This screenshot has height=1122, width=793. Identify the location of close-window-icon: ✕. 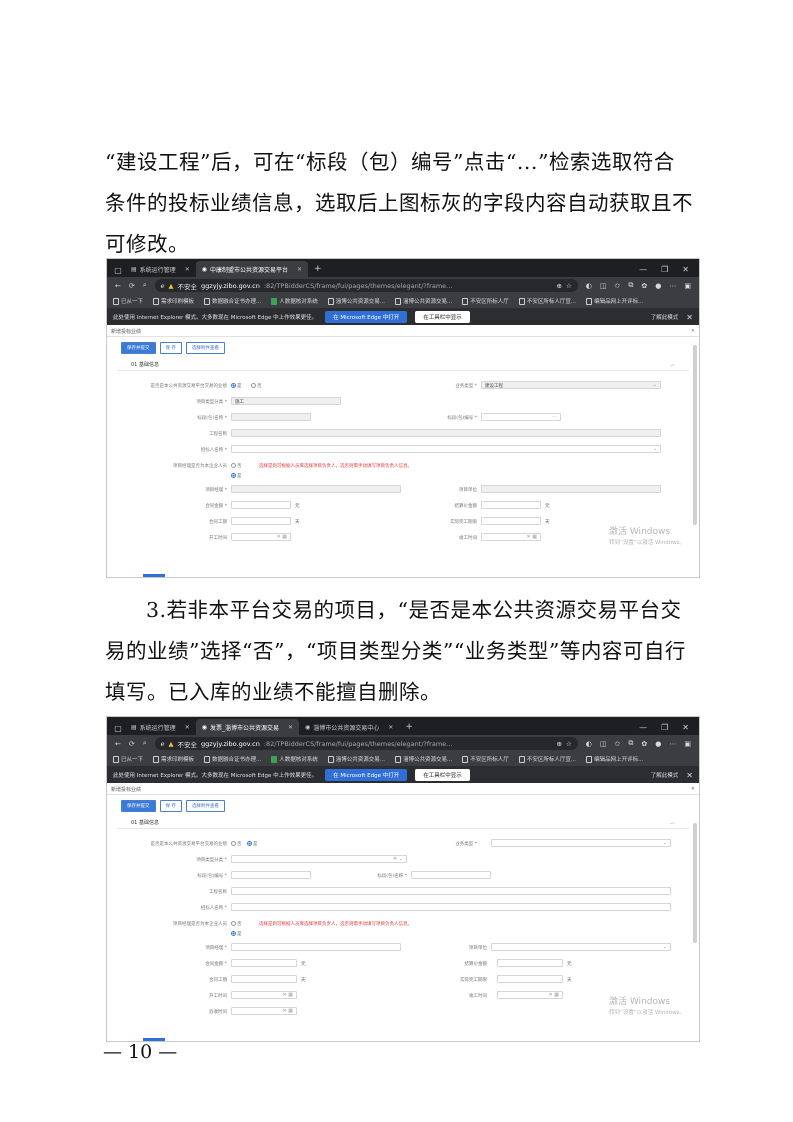
(685, 727).